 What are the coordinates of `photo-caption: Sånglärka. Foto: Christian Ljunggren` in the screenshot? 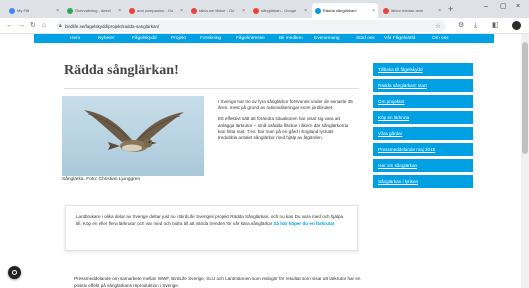 It's located at (101, 179).